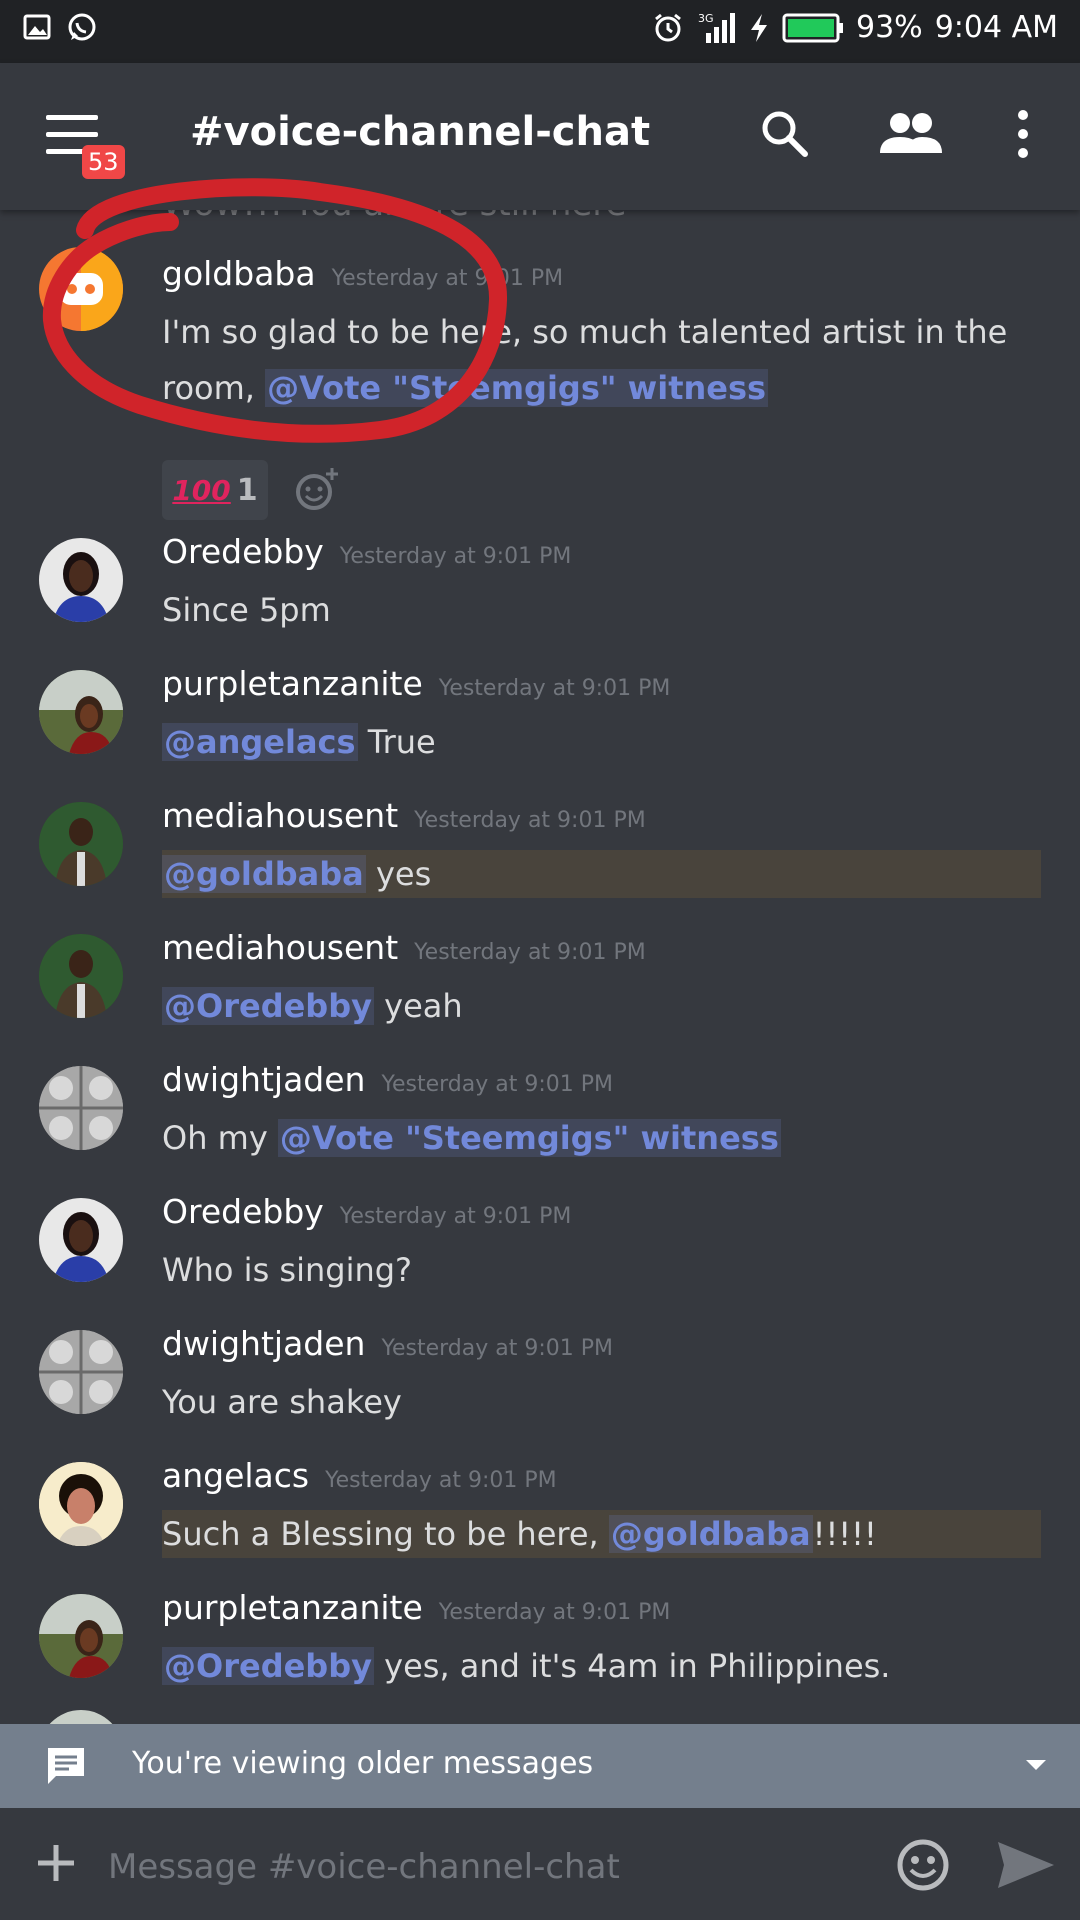 This screenshot has height=1920, width=1080. What do you see at coordinates (923, 1867) in the screenshot?
I see `emoji-icon` at bounding box center [923, 1867].